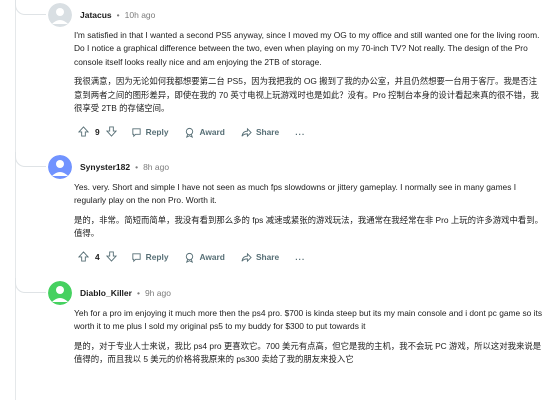  I want to click on username: Jatacus, so click(96, 15).